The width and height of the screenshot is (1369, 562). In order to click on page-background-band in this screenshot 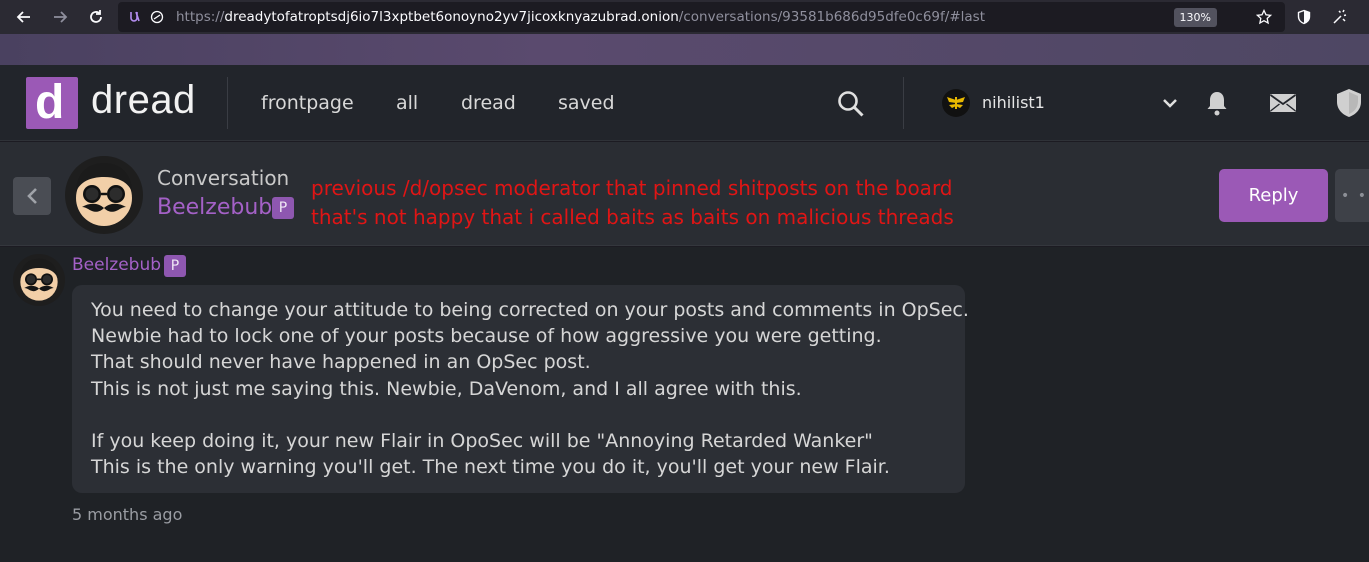, I will do `click(684, 49)`.